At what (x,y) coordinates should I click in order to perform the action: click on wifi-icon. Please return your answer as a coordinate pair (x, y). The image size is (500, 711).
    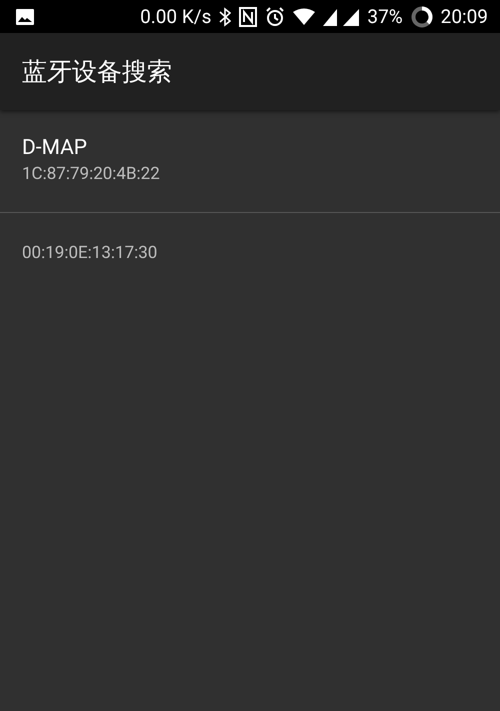
    Looking at the image, I should click on (304, 17).